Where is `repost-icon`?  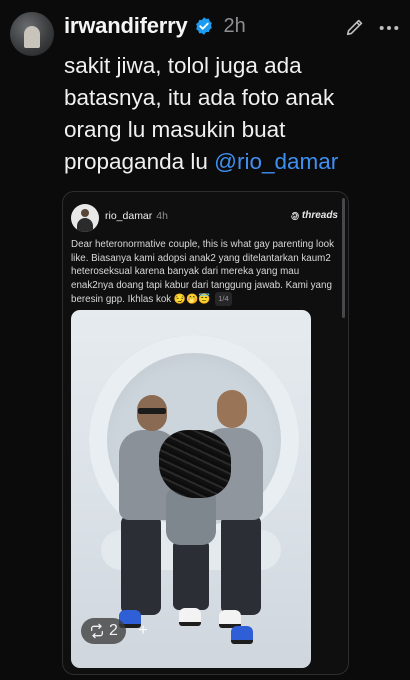 repost-icon is located at coordinates (97, 631).